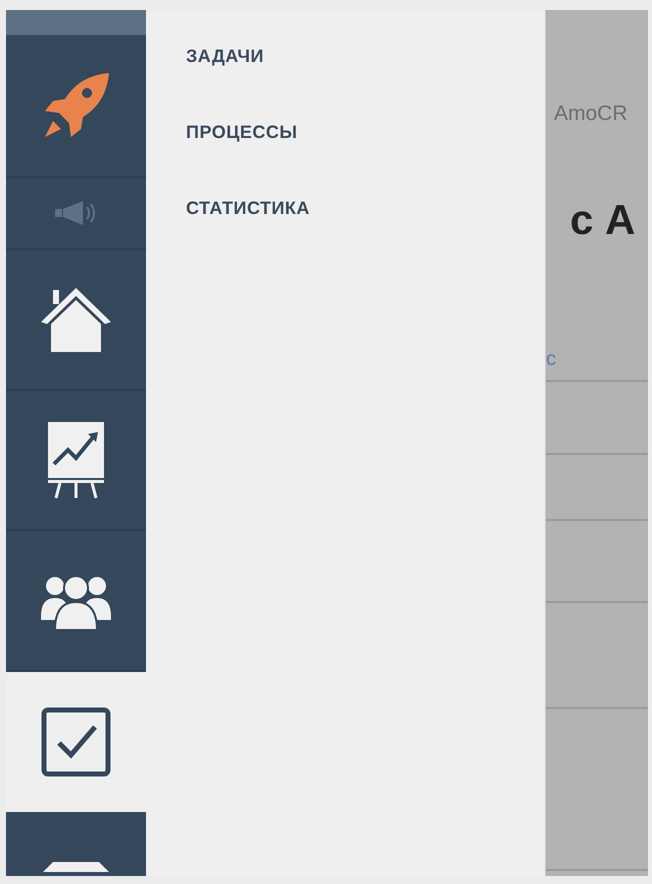 This screenshot has width=652, height=884. I want to click on menu-item: ПРОЦЕССЫ, so click(242, 132).